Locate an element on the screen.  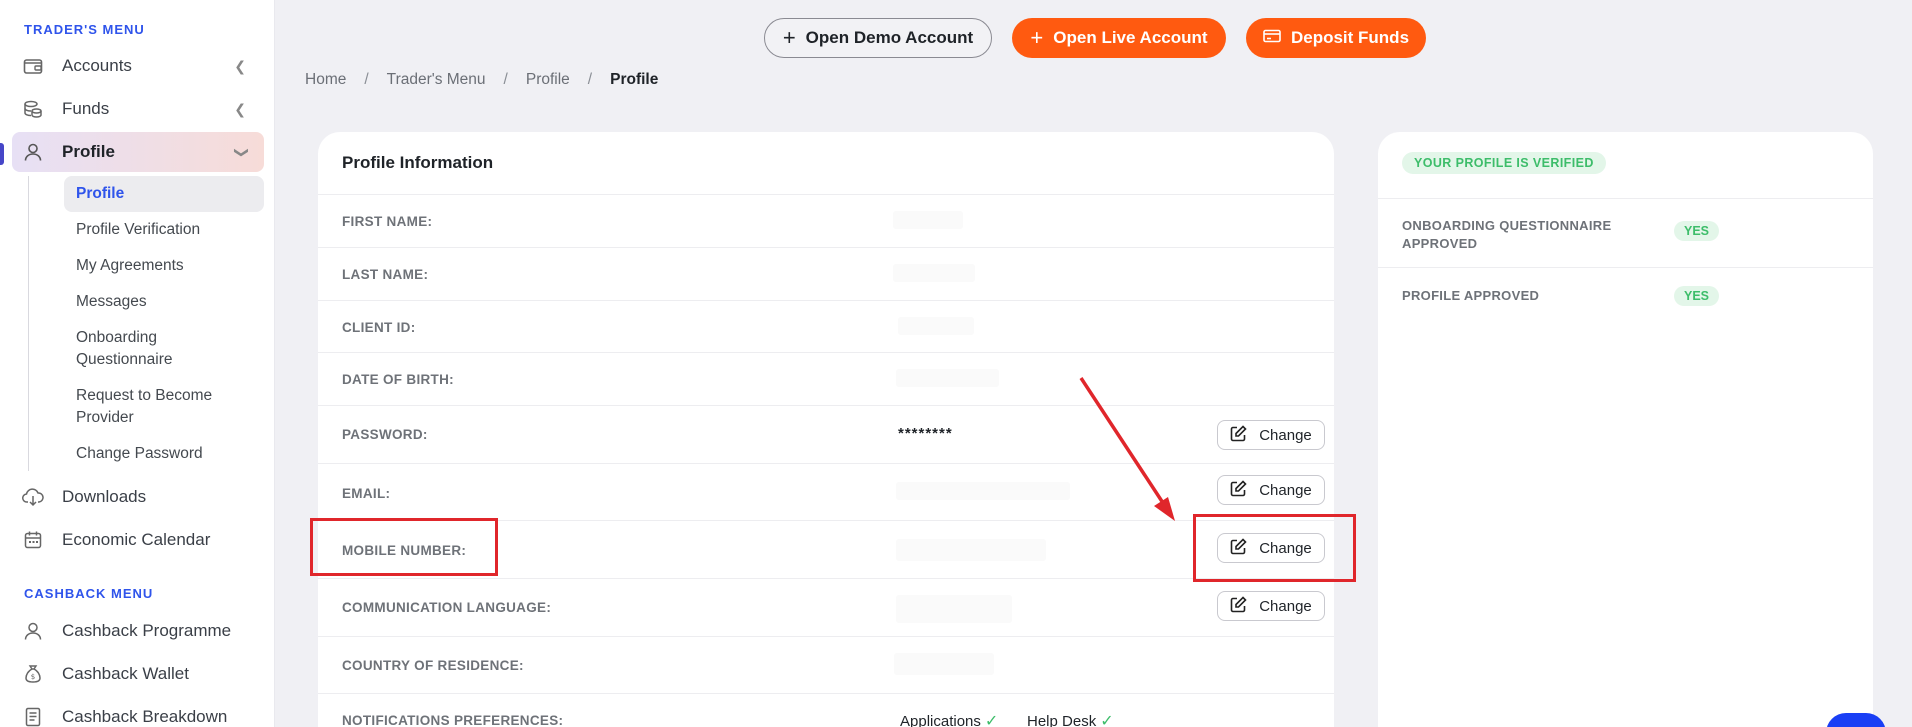
field-row-client-id: CLIENT ID: is located at coordinates (826, 327).